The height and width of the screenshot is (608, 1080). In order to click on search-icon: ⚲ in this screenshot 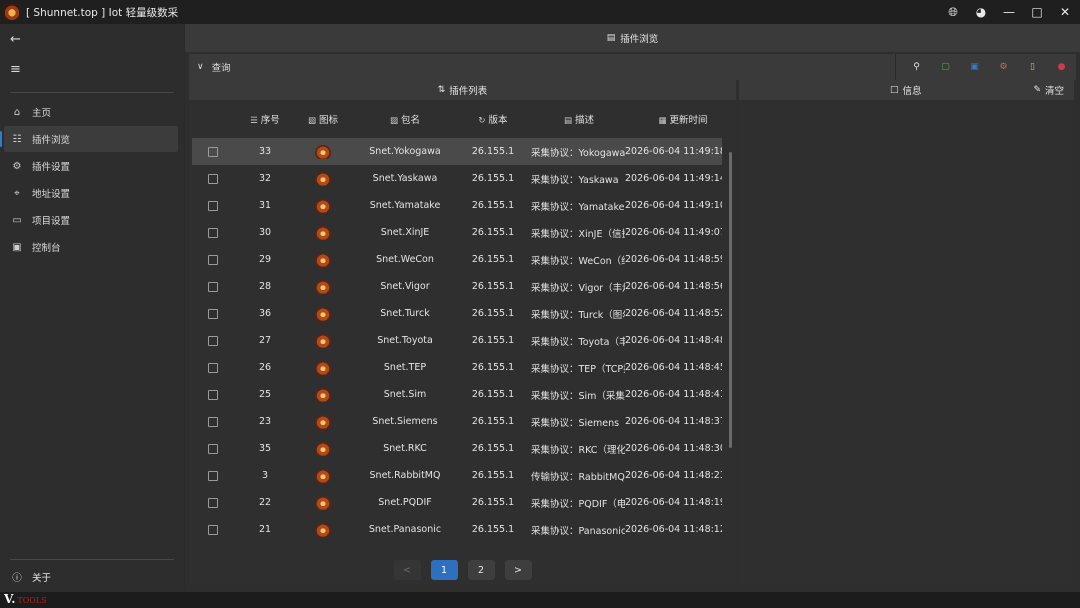, I will do `click(916, 67)`.